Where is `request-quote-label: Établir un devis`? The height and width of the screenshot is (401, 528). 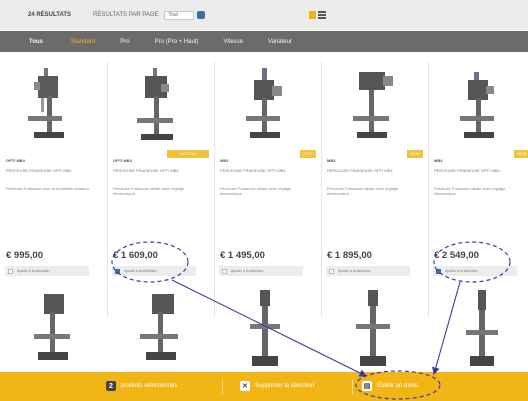 request-quote-label: Établir un devis is located at coordinates (398, 386).